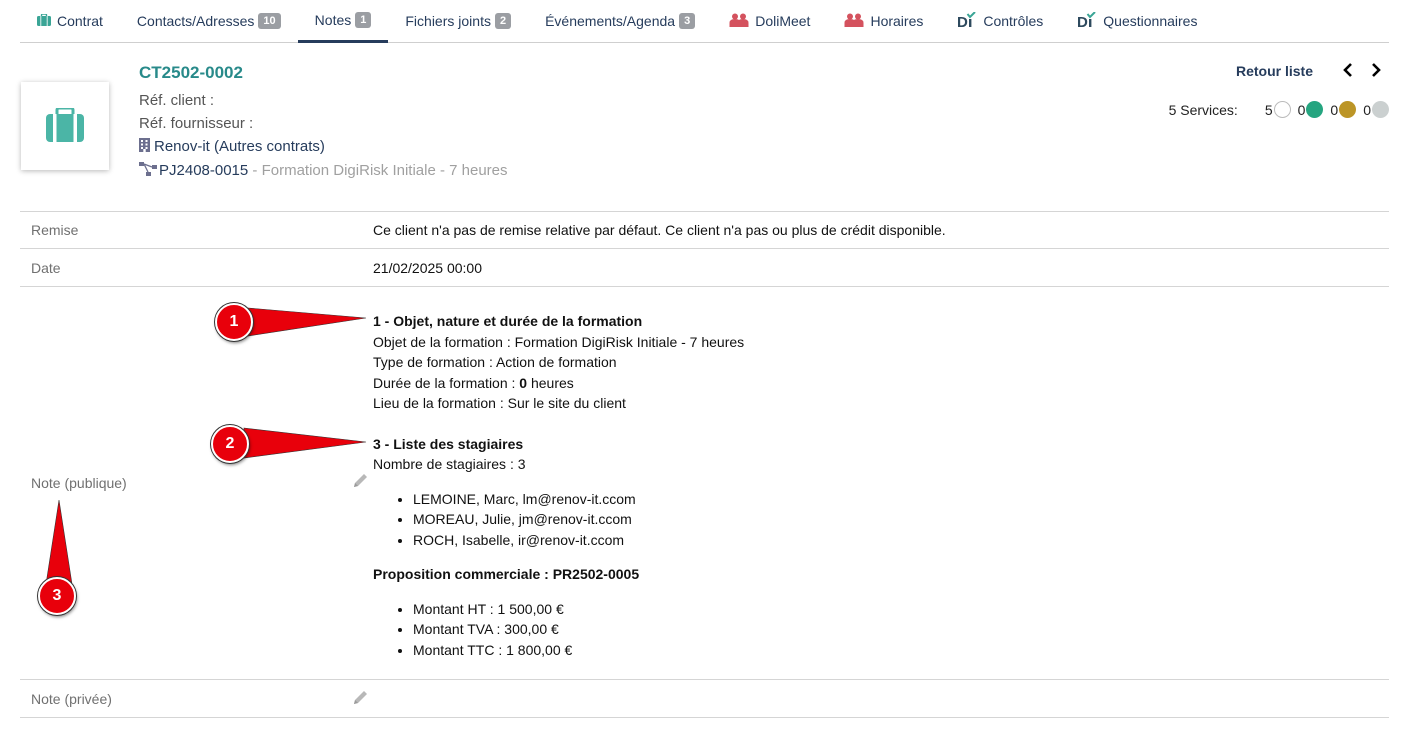 This screenshot has height=731, width=1405. Describe the element at coordinates (901, 609) in the screenshot. I see `list-item: Montant HT : 1 500,00 €` at that location.